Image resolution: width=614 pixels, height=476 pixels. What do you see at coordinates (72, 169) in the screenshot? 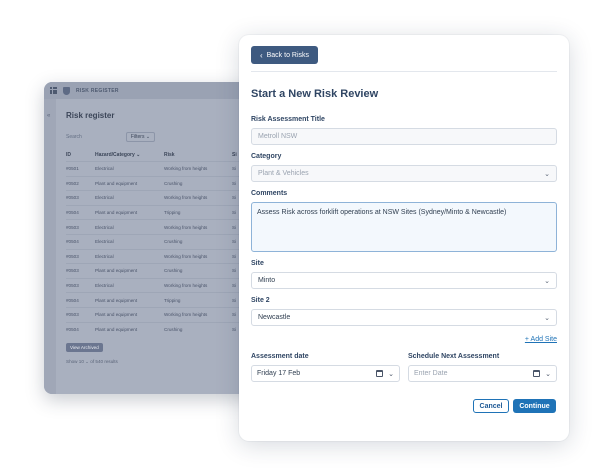
I see `row-id: #0501` at bounding box center [72, 169].